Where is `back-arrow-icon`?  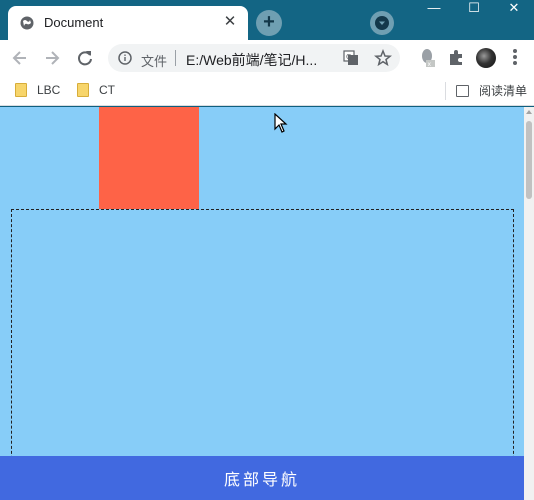 back-arrow-icon is located at coordinates (20, 58).